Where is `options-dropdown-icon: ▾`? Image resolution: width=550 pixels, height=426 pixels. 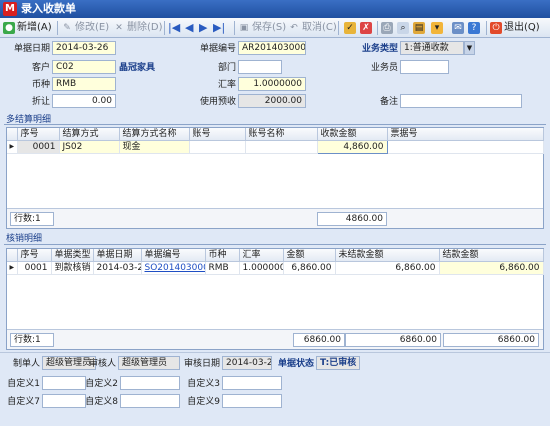 options-dropdown-icon: ▾ is located at coordinates (437, 28).